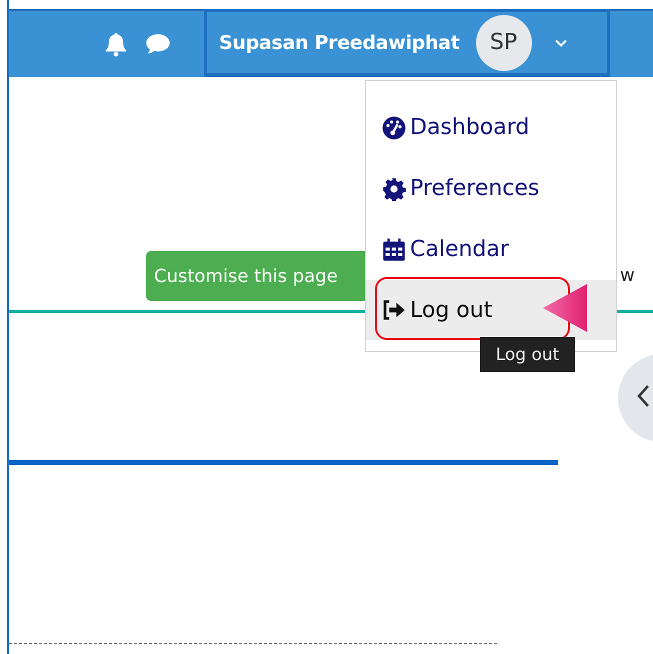  Describe the element at coordinates (394, 188) in the screenshot. I see `gear-icon` at that location.